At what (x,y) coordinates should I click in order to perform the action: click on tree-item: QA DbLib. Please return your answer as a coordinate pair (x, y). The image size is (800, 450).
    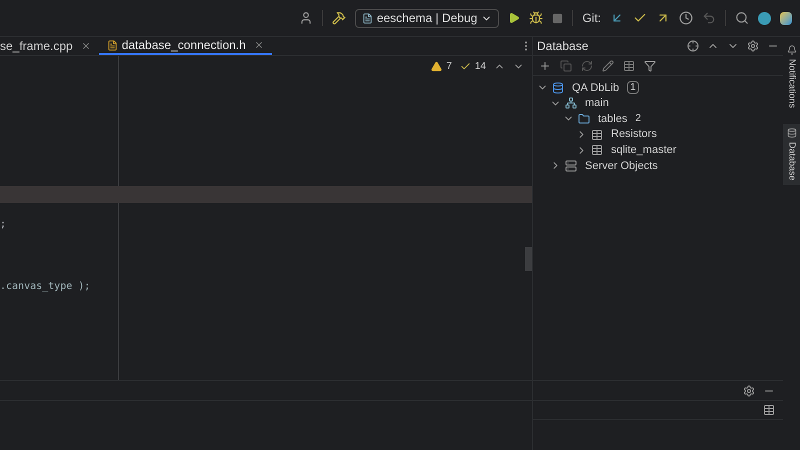
    Looking at the image, I should click on (596, 88).